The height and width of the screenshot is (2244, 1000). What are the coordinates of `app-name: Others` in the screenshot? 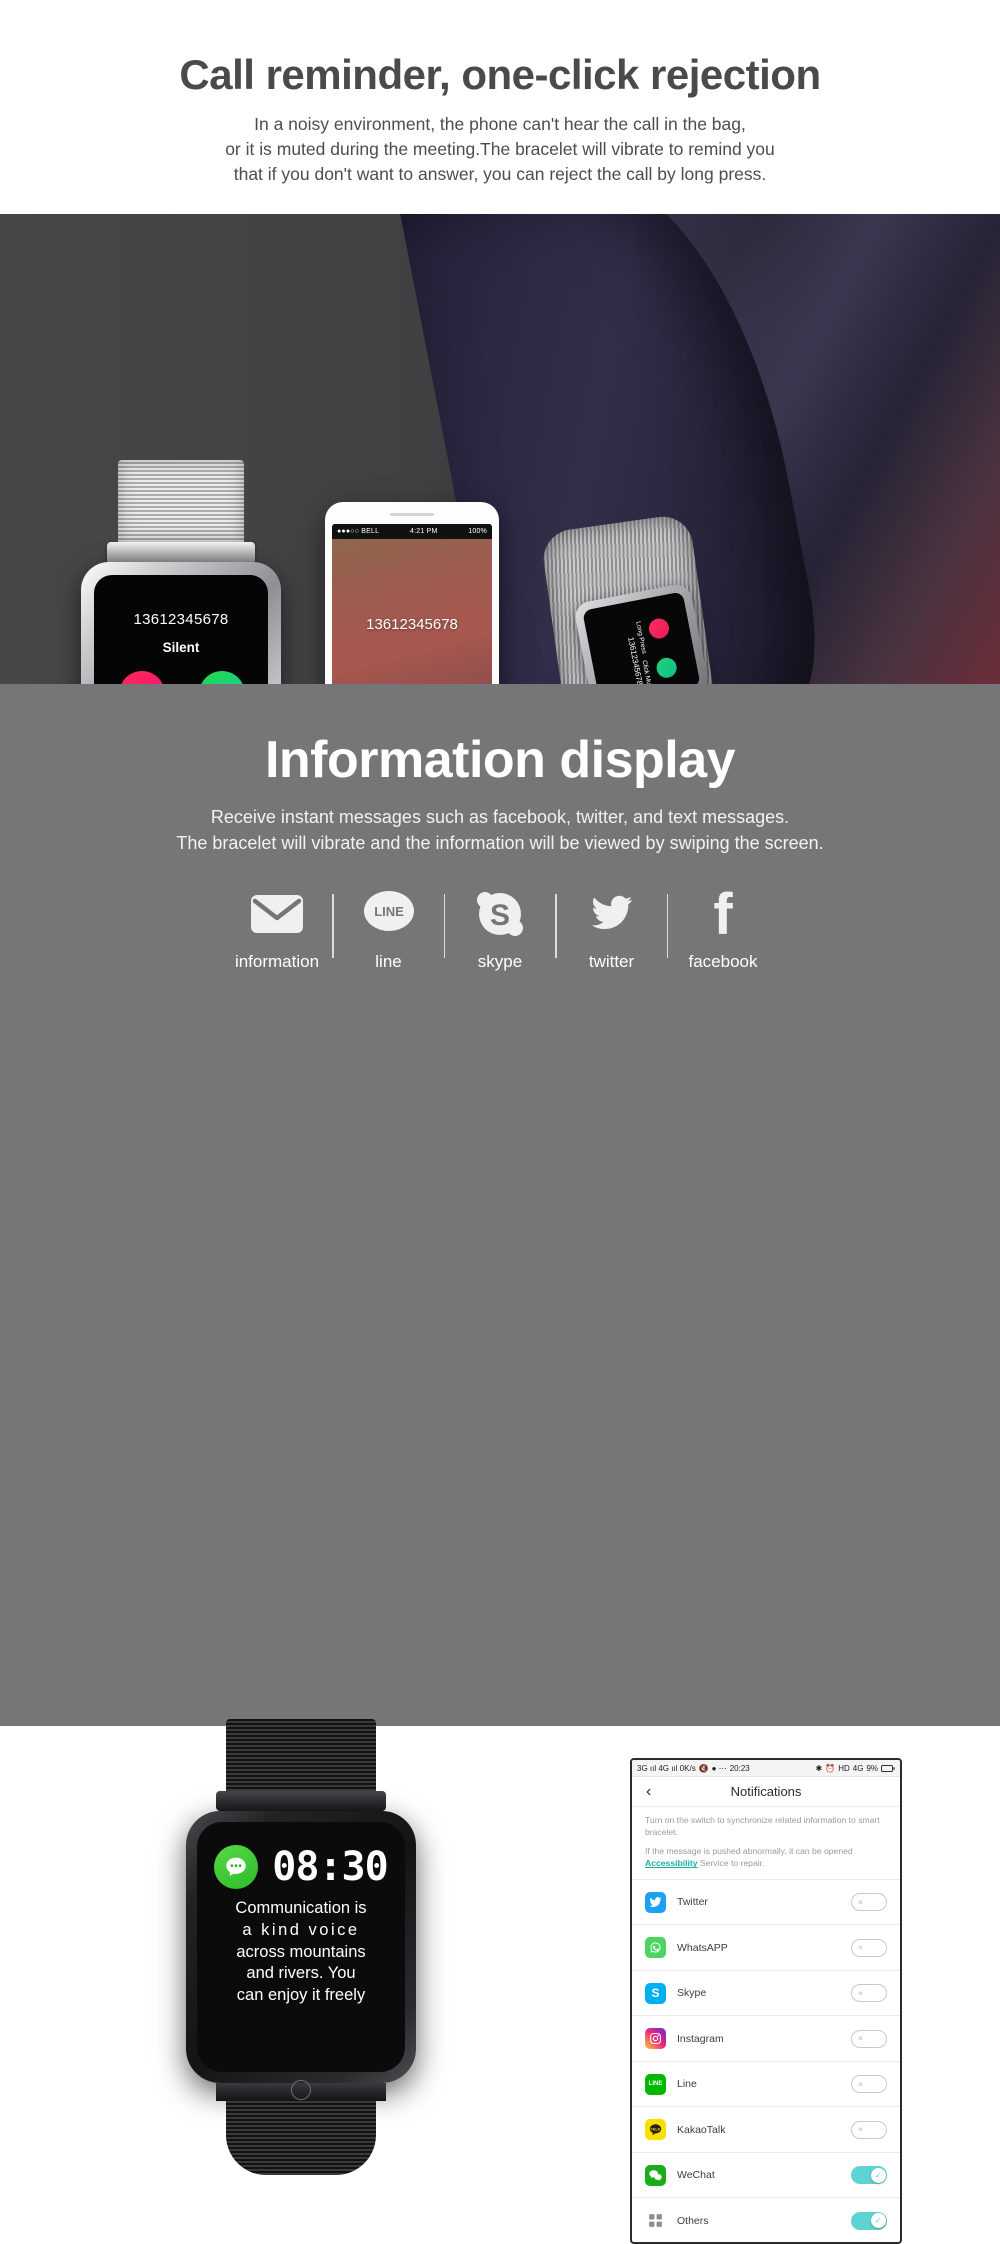 It's located at (693, 2220).